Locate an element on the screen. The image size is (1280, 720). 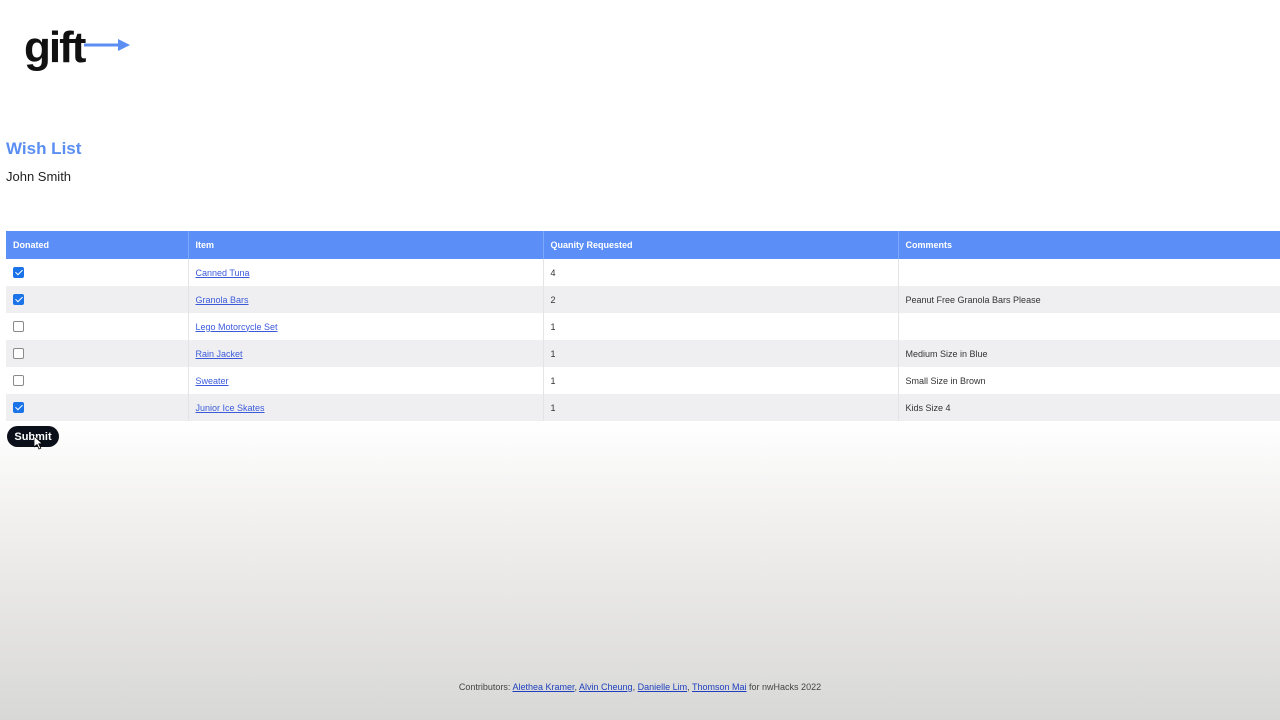
item-link: Granola Bars is located at coordinates (222, 300).